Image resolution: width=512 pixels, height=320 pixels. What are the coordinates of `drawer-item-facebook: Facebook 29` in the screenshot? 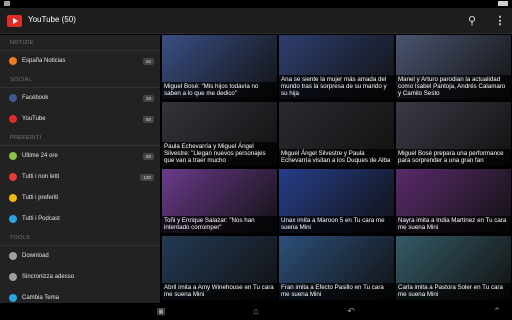 It's located at (80, 98).